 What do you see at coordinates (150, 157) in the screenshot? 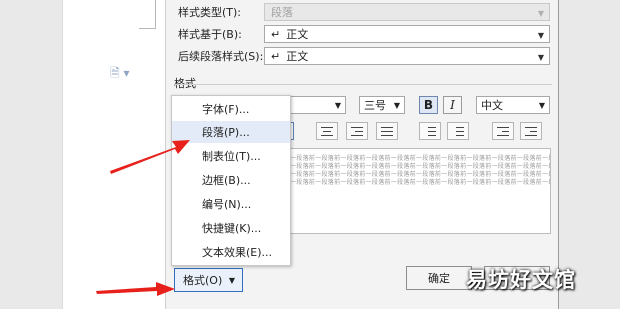
I see `arrow-to-paragraph` at bounding box center [150, 157].